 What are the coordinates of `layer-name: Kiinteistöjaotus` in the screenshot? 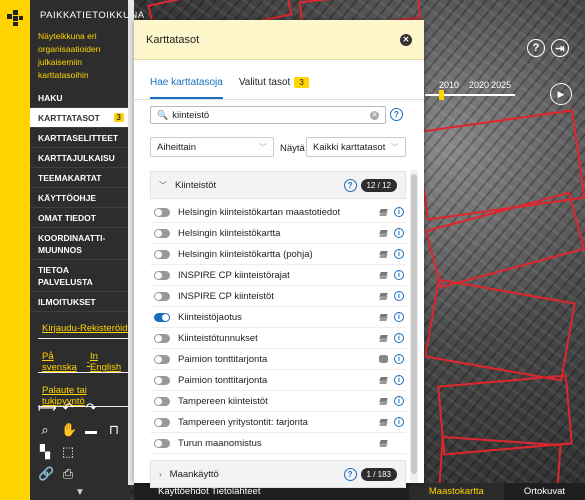 It's located at (210, 317).